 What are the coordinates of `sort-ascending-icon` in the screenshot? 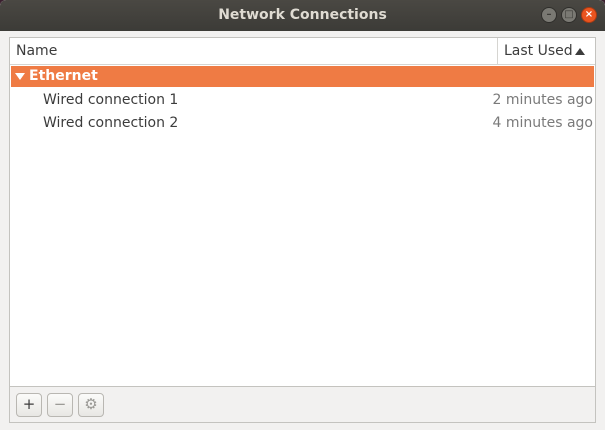 It's located at (580, 51).